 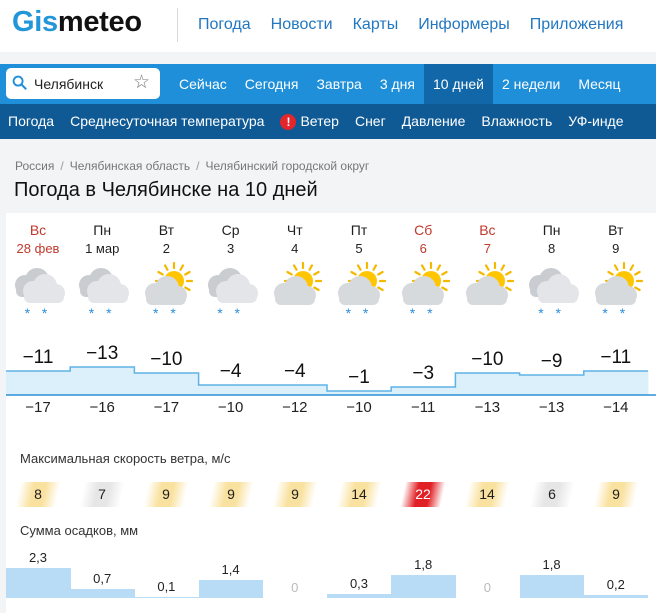 What do you see at coordinates (577, 25) in the screenshot?
I see `nav-link-apps: Приложения` at bounding box center [577, 25].